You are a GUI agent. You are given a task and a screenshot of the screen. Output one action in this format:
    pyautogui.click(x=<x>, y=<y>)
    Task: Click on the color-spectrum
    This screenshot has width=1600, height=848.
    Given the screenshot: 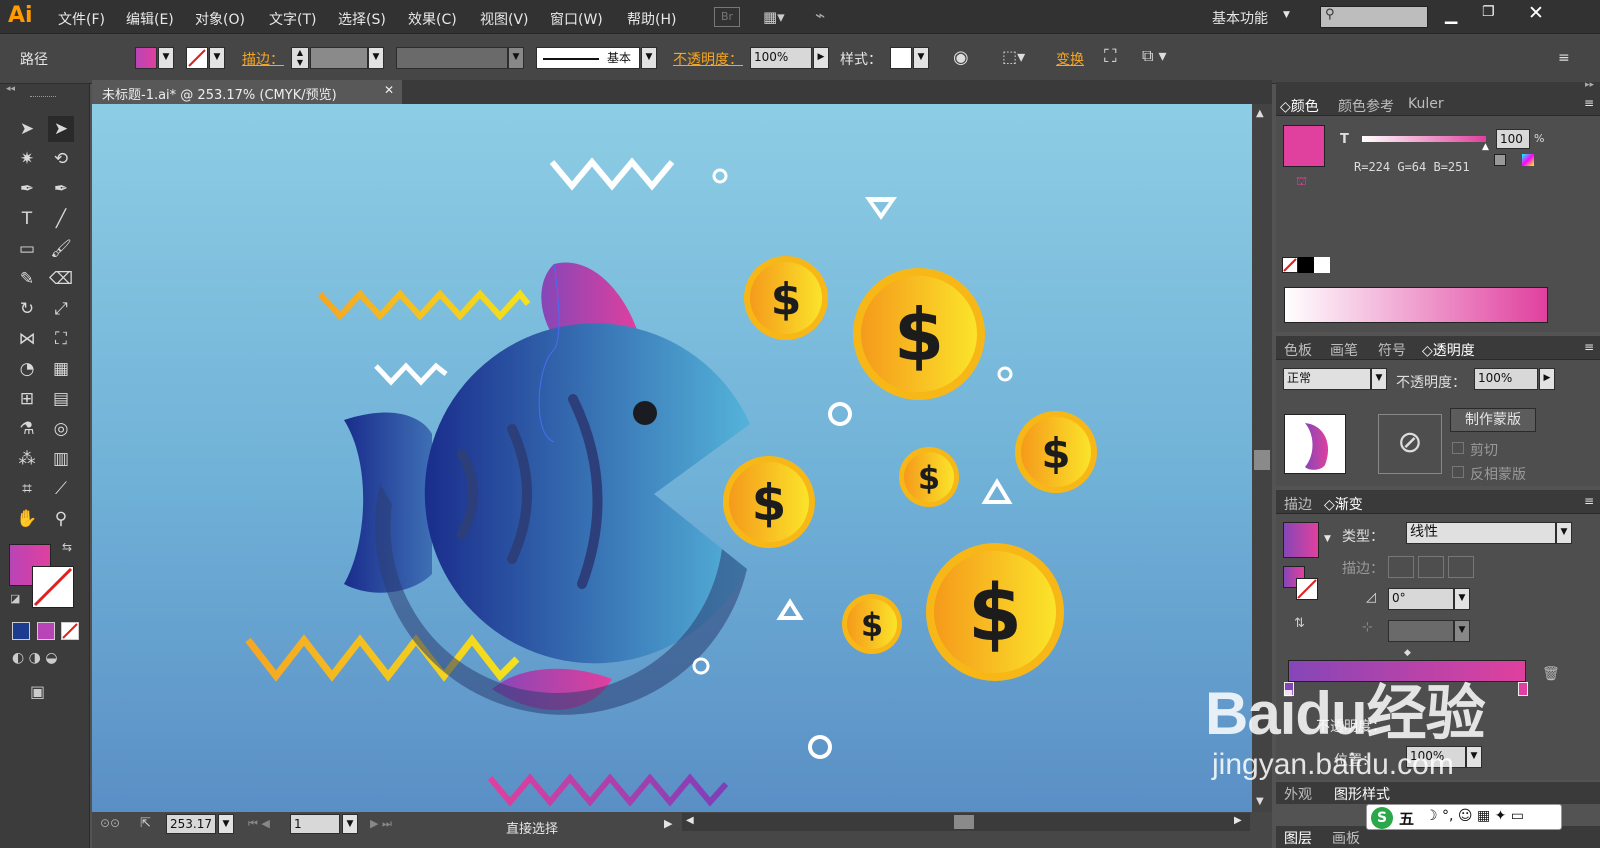 What is the action you would take?
    pyautogui.click(x=1416, y=305)
    